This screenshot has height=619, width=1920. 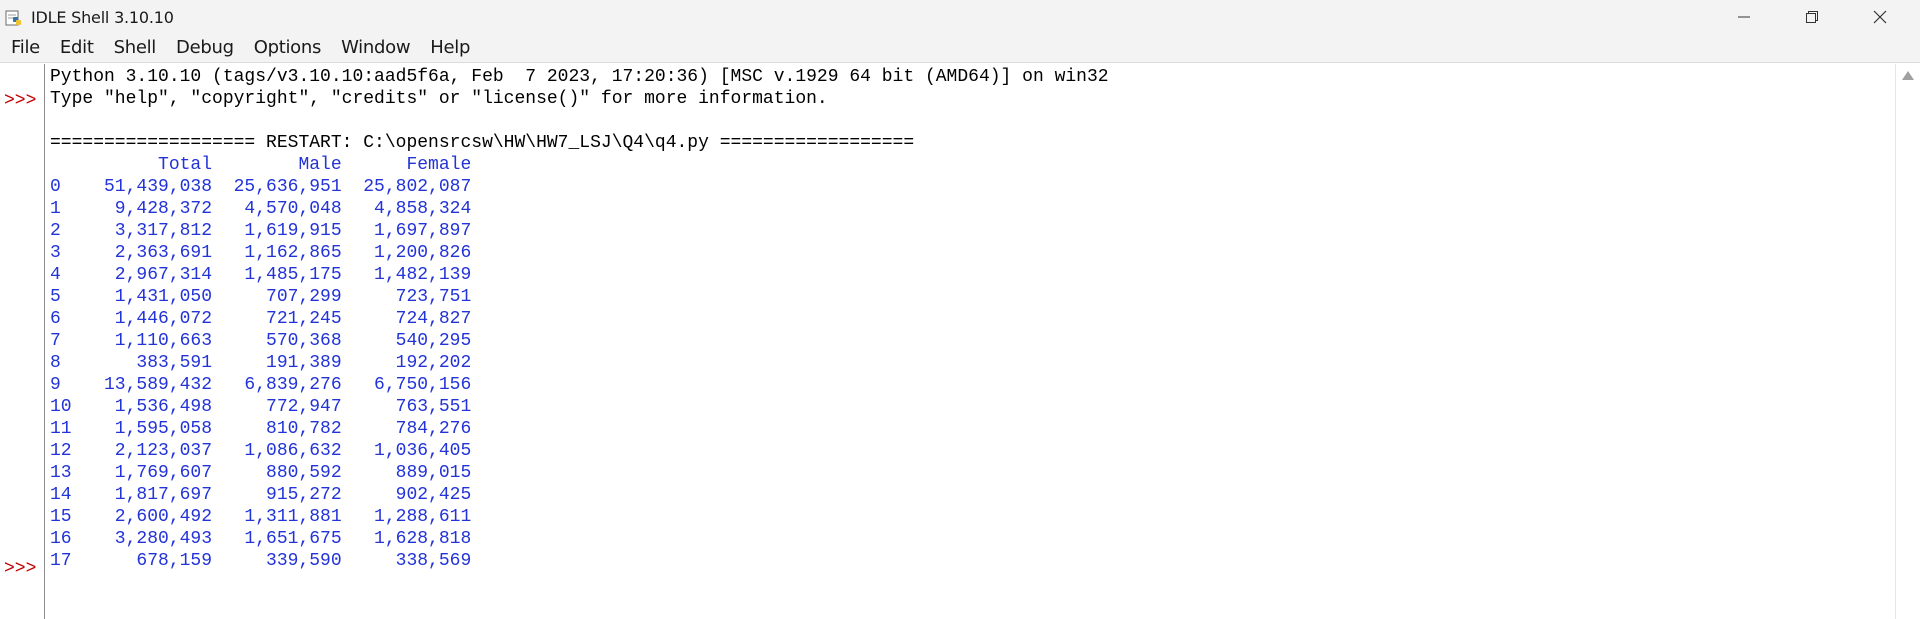 What do you see at coordinates (1908, 75) in the screenshot?
I see `scroll-up-arrow-icon` at bounding box center [1908, 75].